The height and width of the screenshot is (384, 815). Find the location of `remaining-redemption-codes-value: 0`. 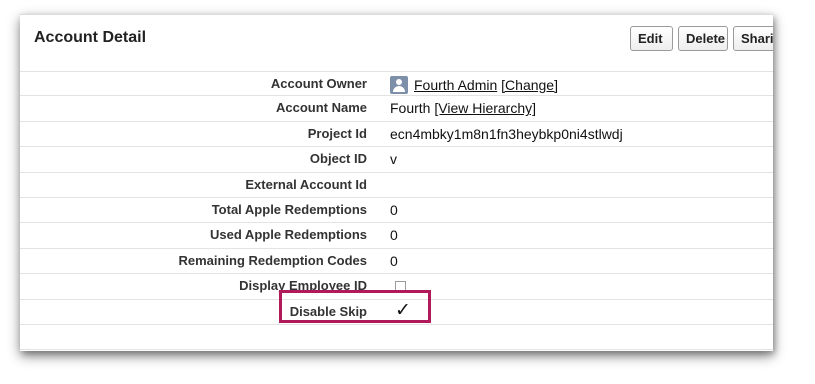

remaining-redemption-codes-value: 0 is located at coordinates (394, 260).